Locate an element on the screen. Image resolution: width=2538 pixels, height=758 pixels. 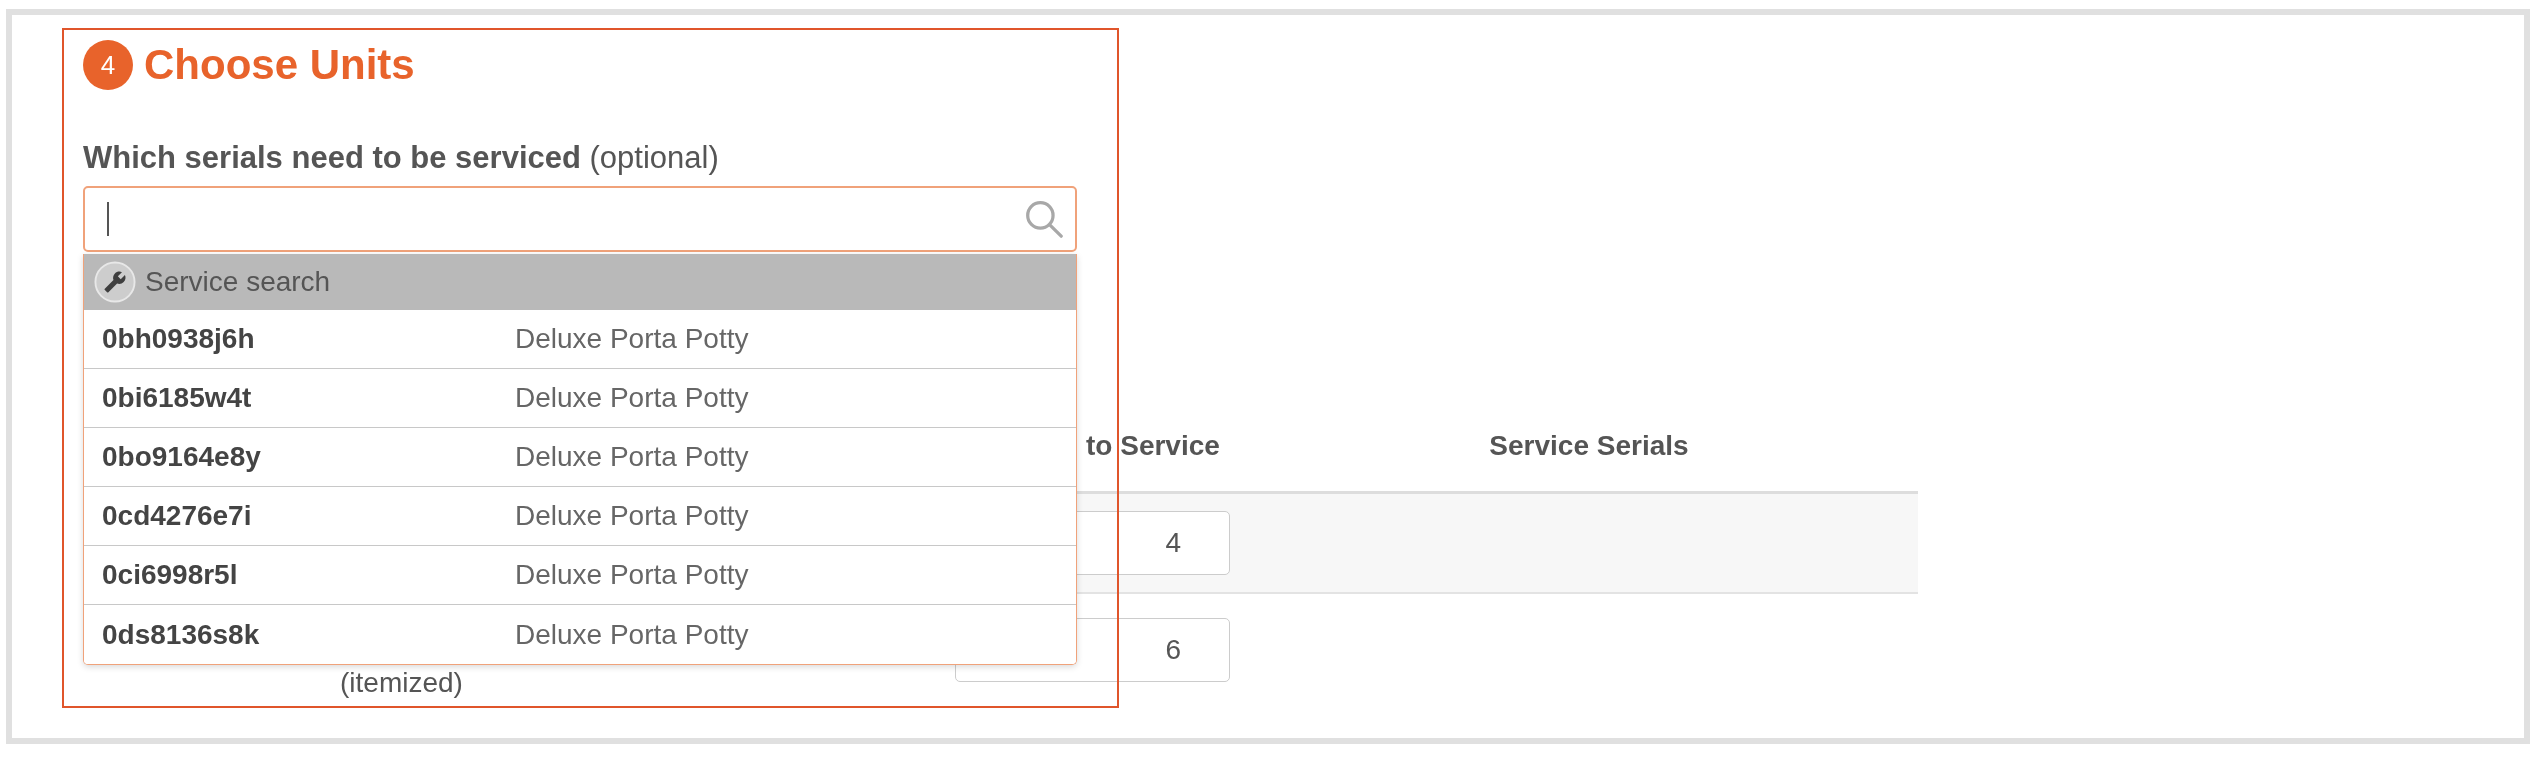
dropdown-option: 0bi6185w4t Deluxe Porta Potty is located at coordinates (580, 398).